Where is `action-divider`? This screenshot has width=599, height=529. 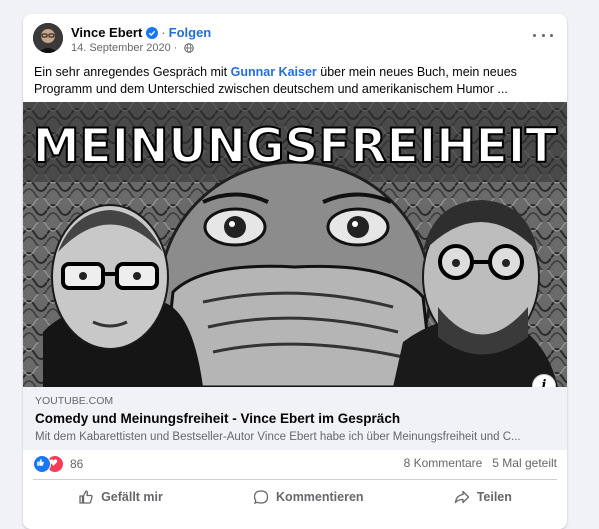
action-divider is located at coordinates (295, 479).